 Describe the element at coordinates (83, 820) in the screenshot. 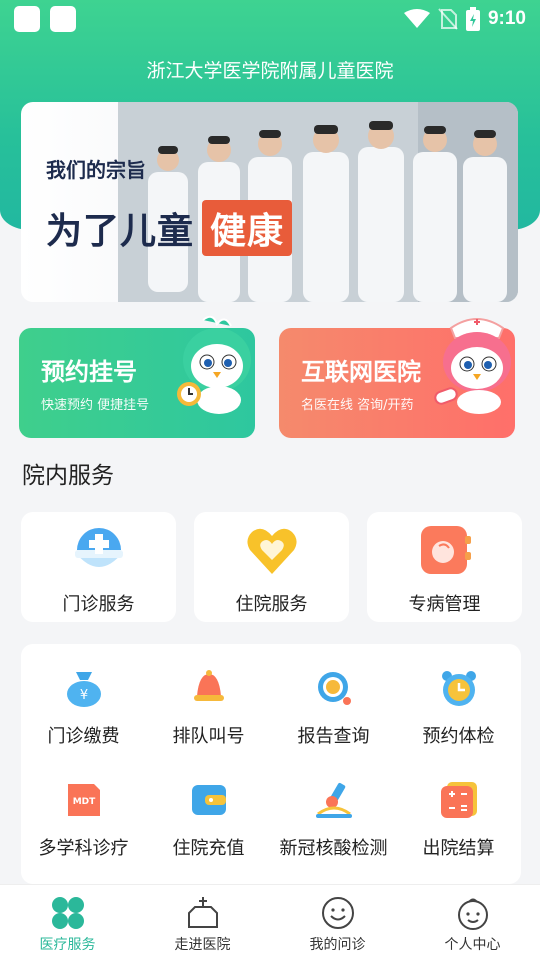

I see `grid-item-mdt: MDT 多学科诊疗` at that location.